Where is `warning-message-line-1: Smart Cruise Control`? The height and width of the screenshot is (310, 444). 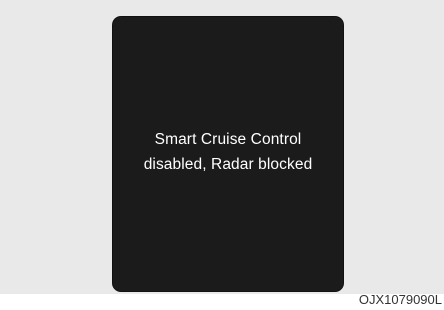 warning-message-line-1: Smart Cruise Control is located at coordinates (228, 139).